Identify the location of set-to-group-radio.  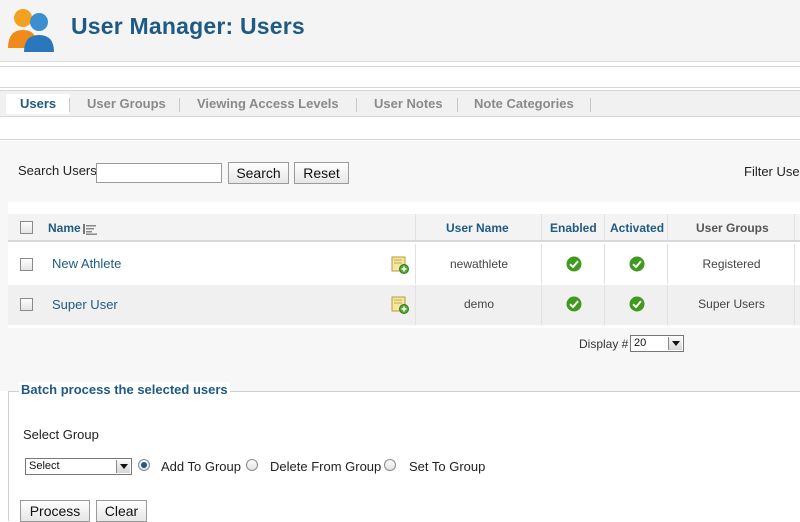
(390, 465).